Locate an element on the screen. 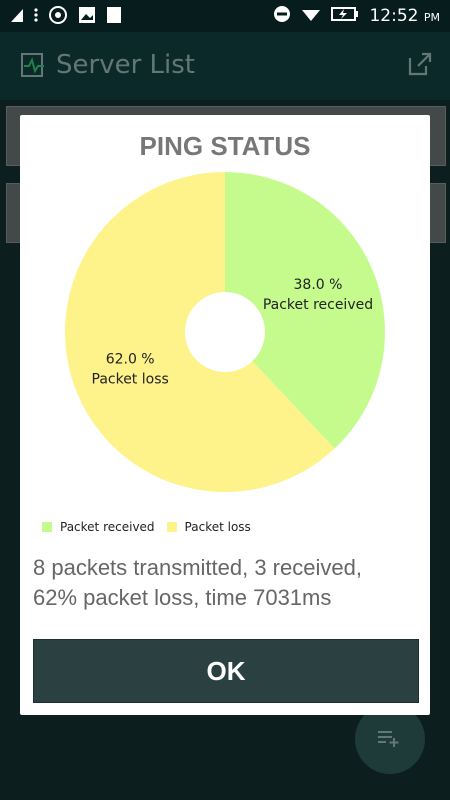 This screenshot has width=450, height=800. pie-value-label: 38.0 % is located at coordinates (318, 285).